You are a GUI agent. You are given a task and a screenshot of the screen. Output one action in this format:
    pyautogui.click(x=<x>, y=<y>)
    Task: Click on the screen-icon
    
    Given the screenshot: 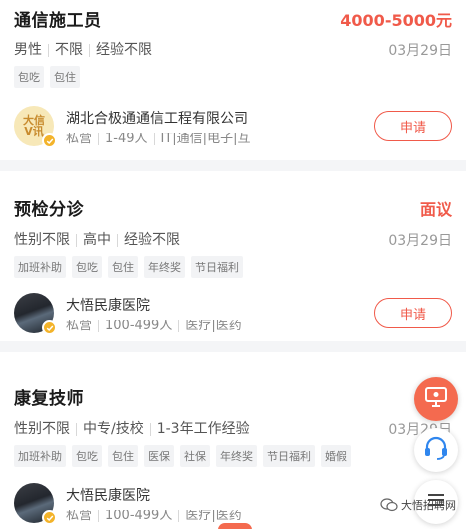 What is the action you would take?
    pyautogui.click(x=436, y=399)
    